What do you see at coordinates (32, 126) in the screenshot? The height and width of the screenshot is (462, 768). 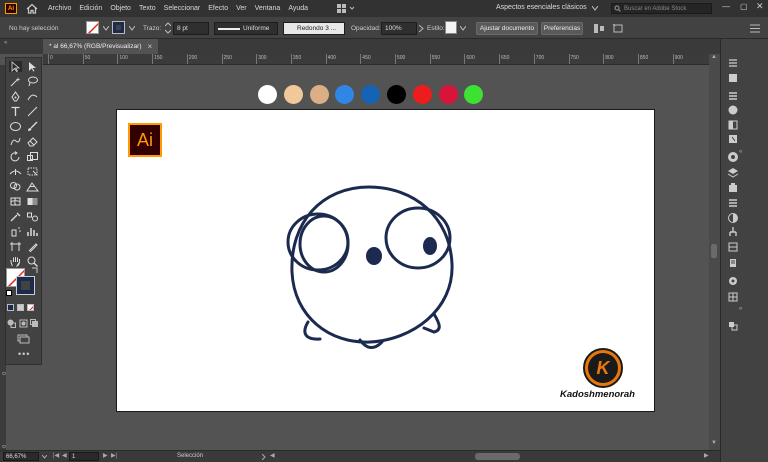 I see `paintbrush-tool-icon` at bounding box center [32, 126].